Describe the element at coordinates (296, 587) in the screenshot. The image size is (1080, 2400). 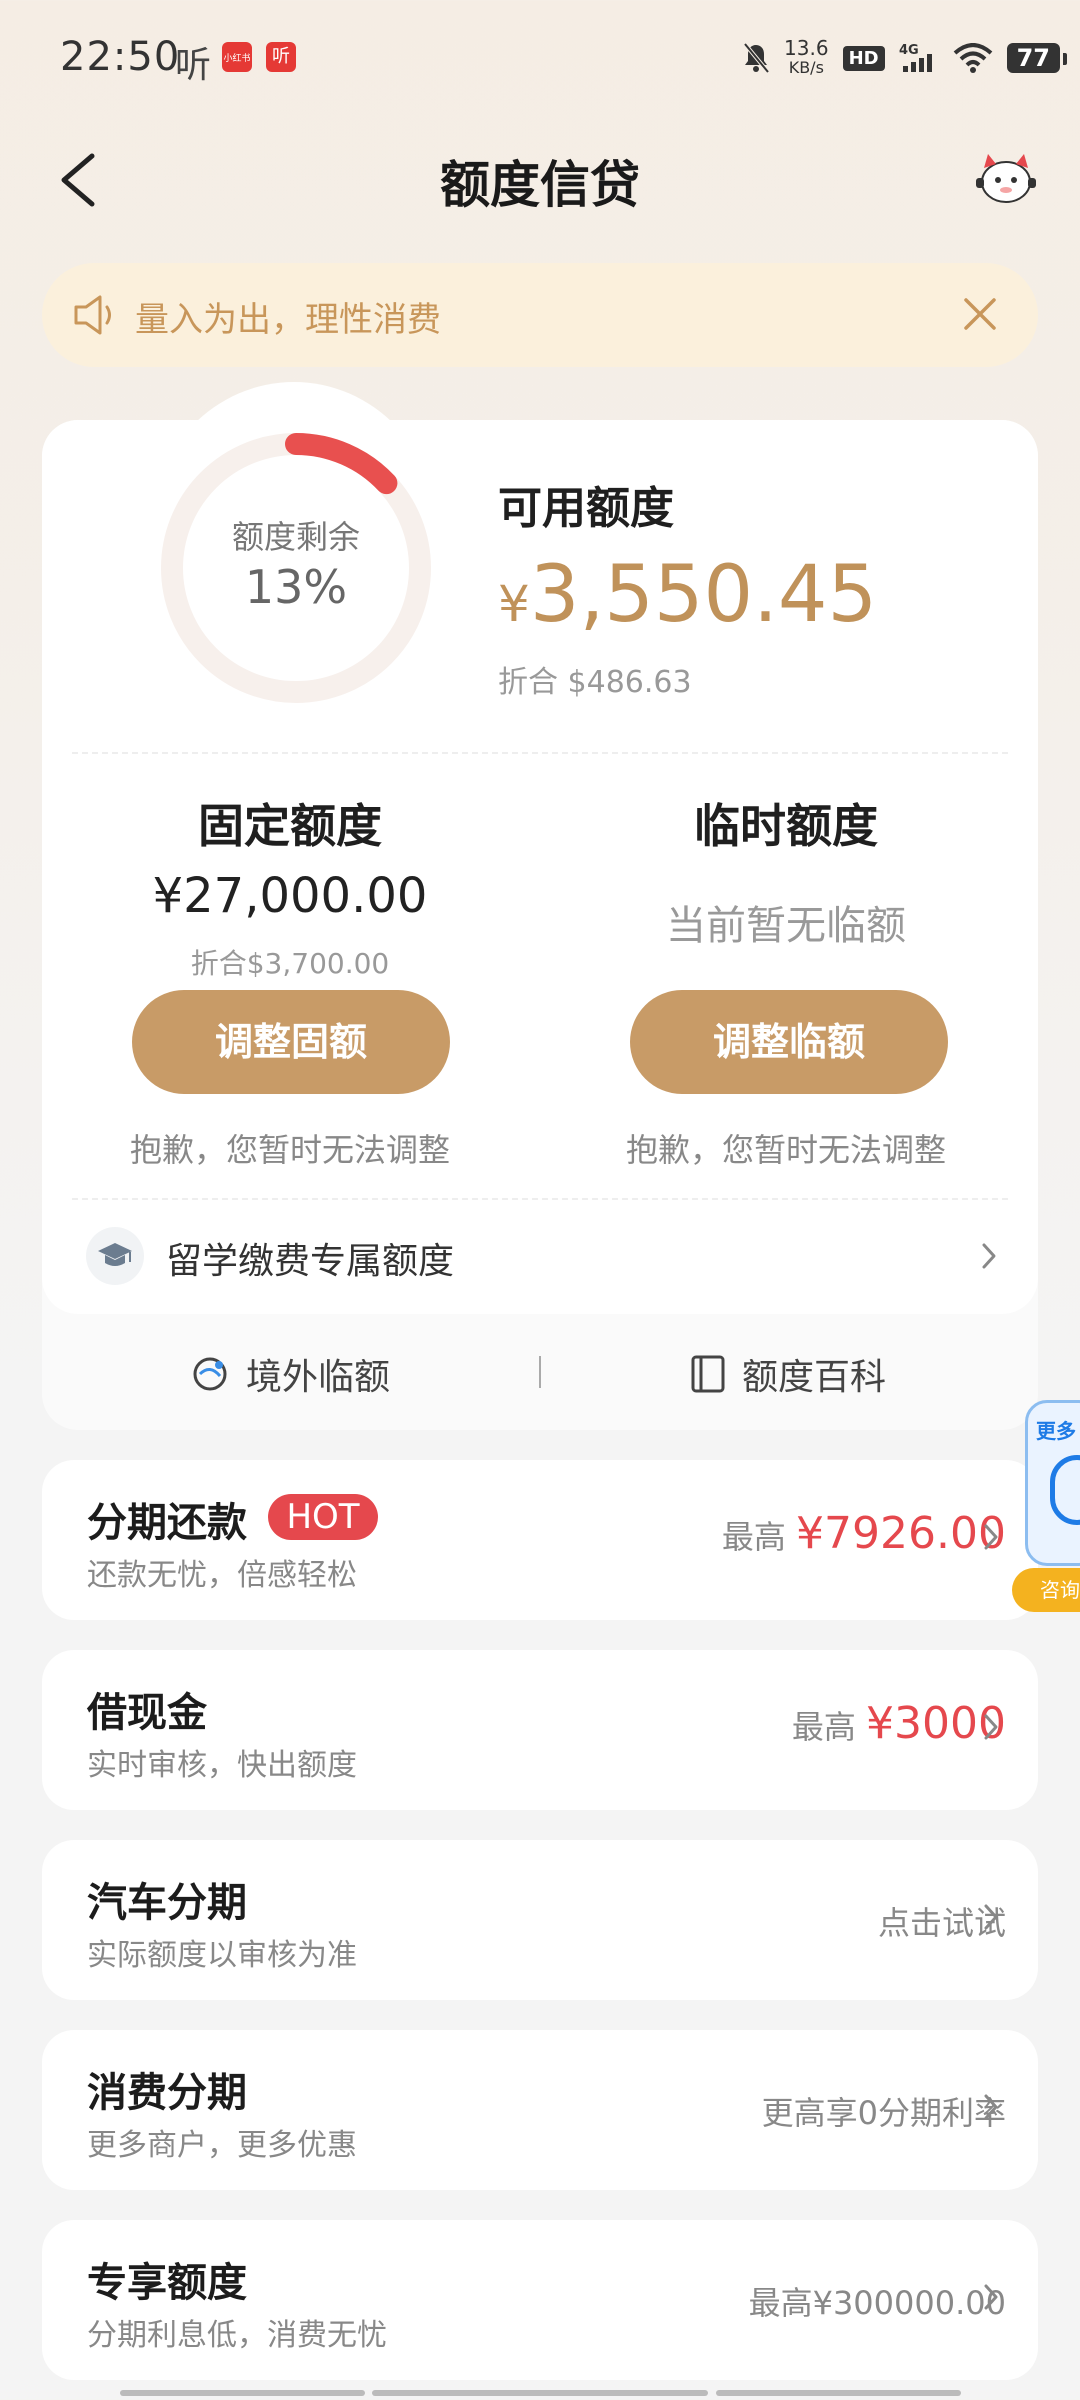
I see `ring-percent: 13%` at that location.